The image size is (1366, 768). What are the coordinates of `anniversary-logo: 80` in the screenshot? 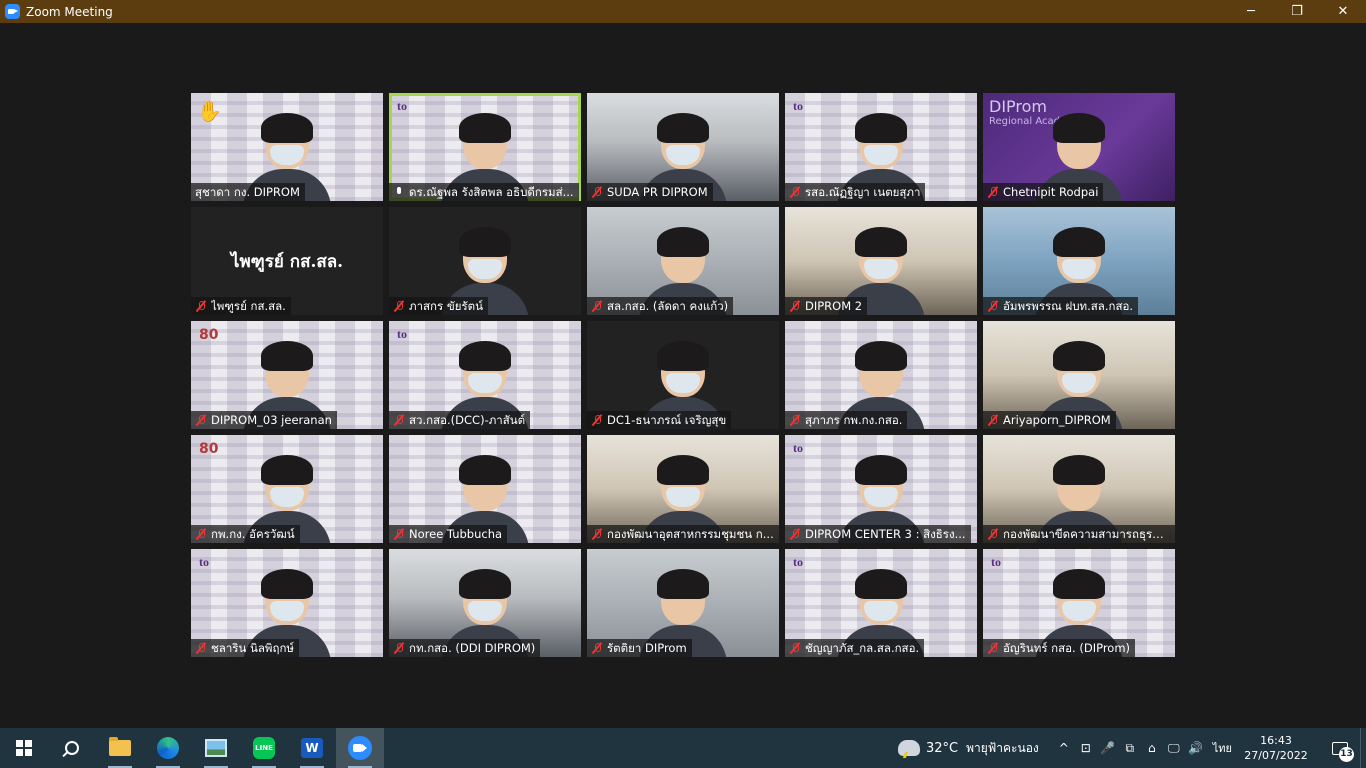 It's located at (209, 449).